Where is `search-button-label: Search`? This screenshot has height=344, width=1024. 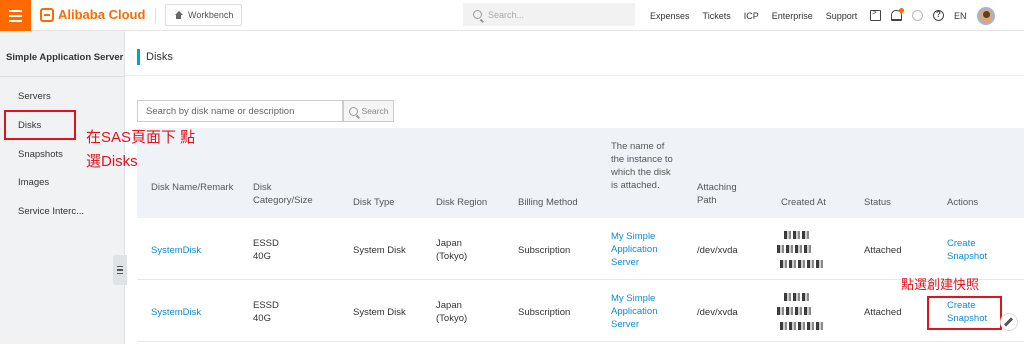 search-button-label: Search is located at coordinates (375, 111).